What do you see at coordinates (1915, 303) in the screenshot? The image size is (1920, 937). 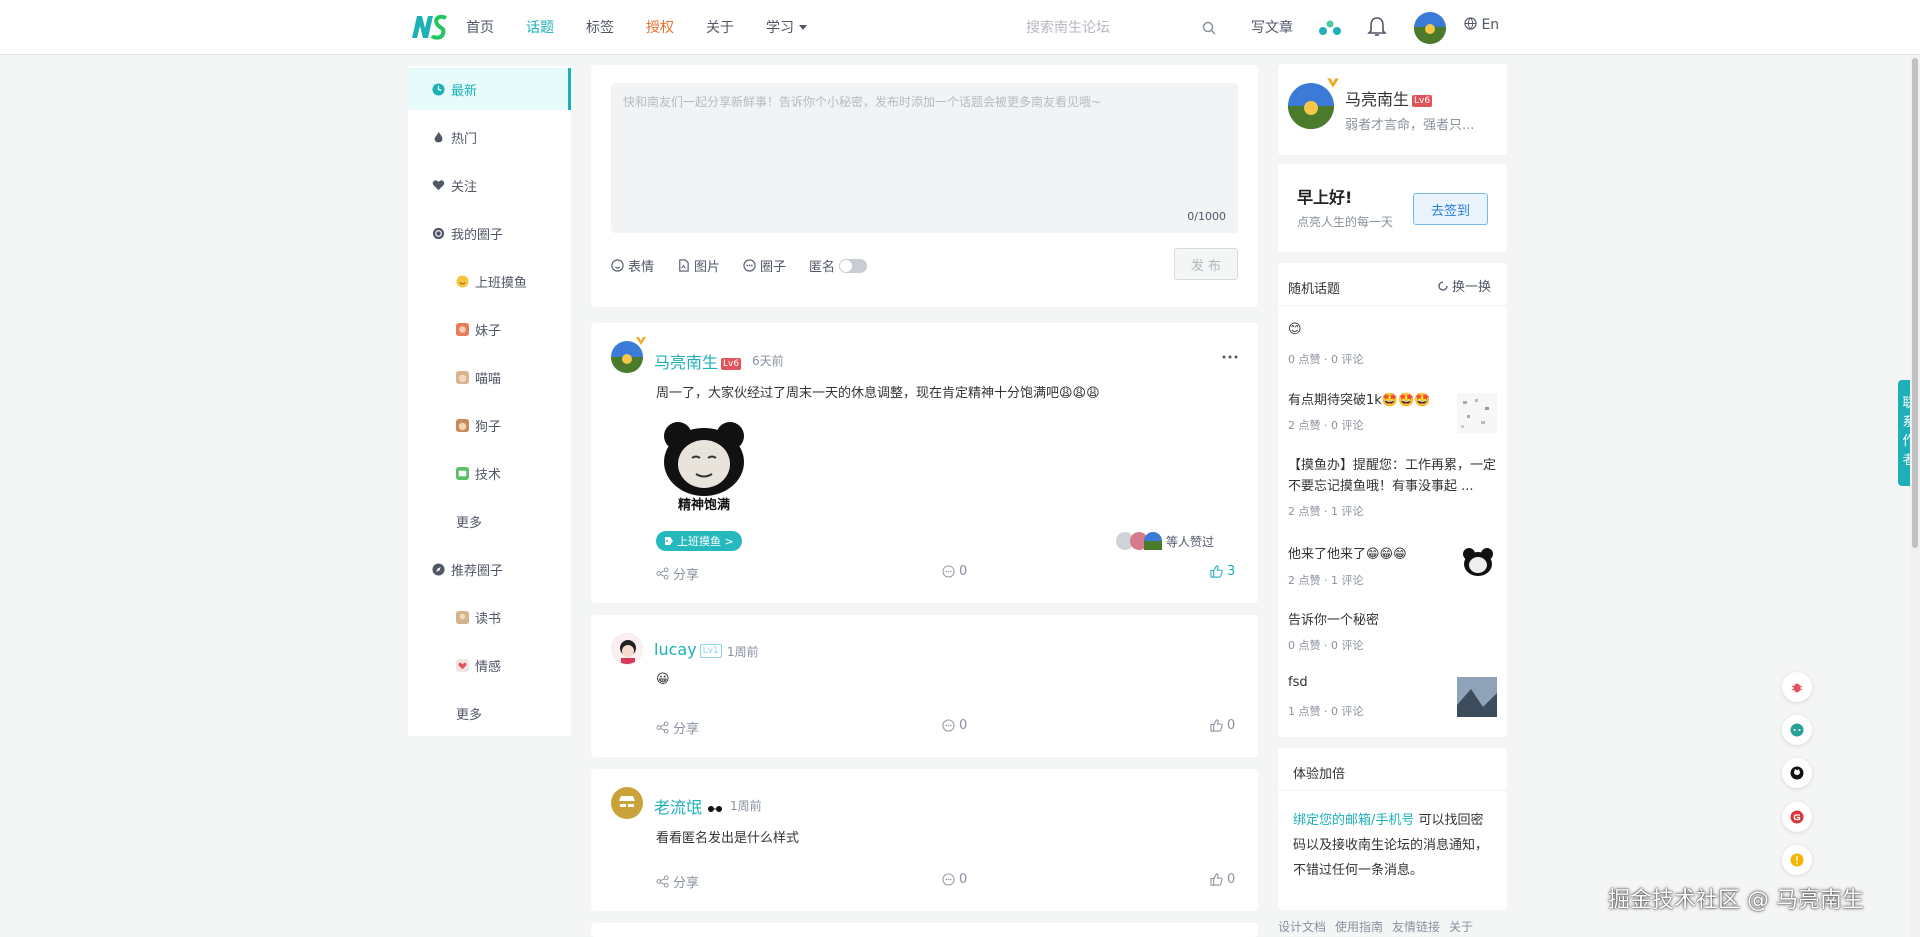 I see `scrollbar-thumb` at bounding box center [1915, 303].